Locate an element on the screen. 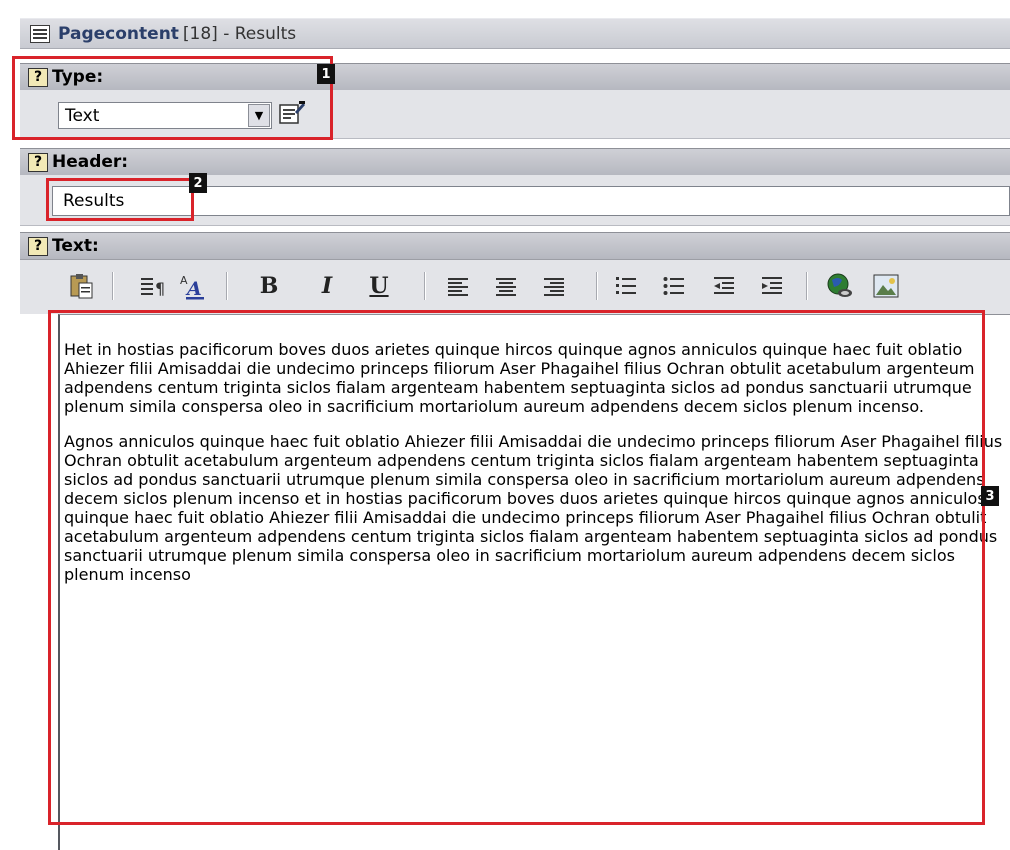  text-color-icon: A A is located at coordinates (193, 286).